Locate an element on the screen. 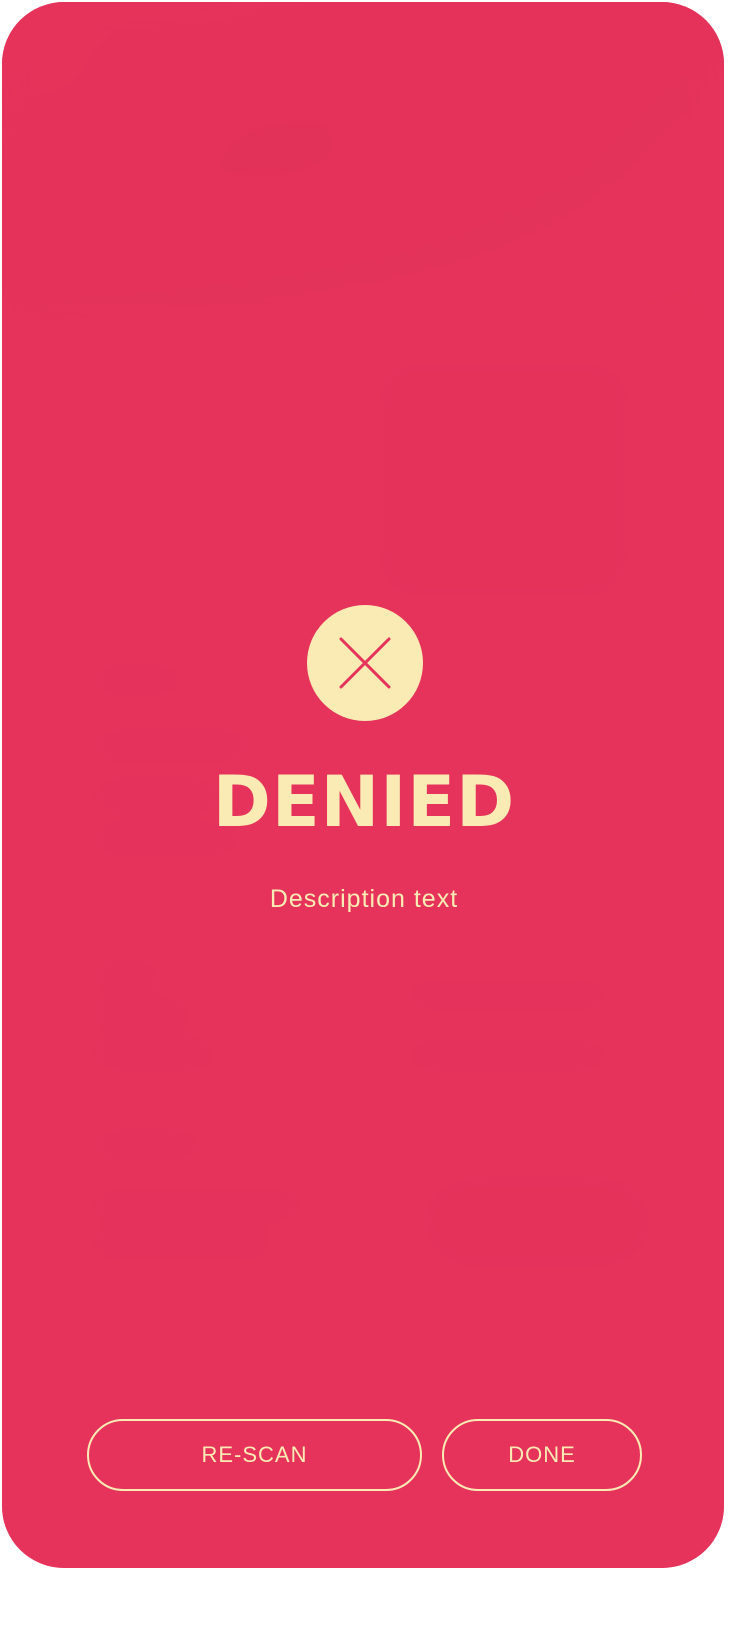 The height and width of the screenshot is (1625, 750). status-title: DENIED is located at coordinates (364, 802).